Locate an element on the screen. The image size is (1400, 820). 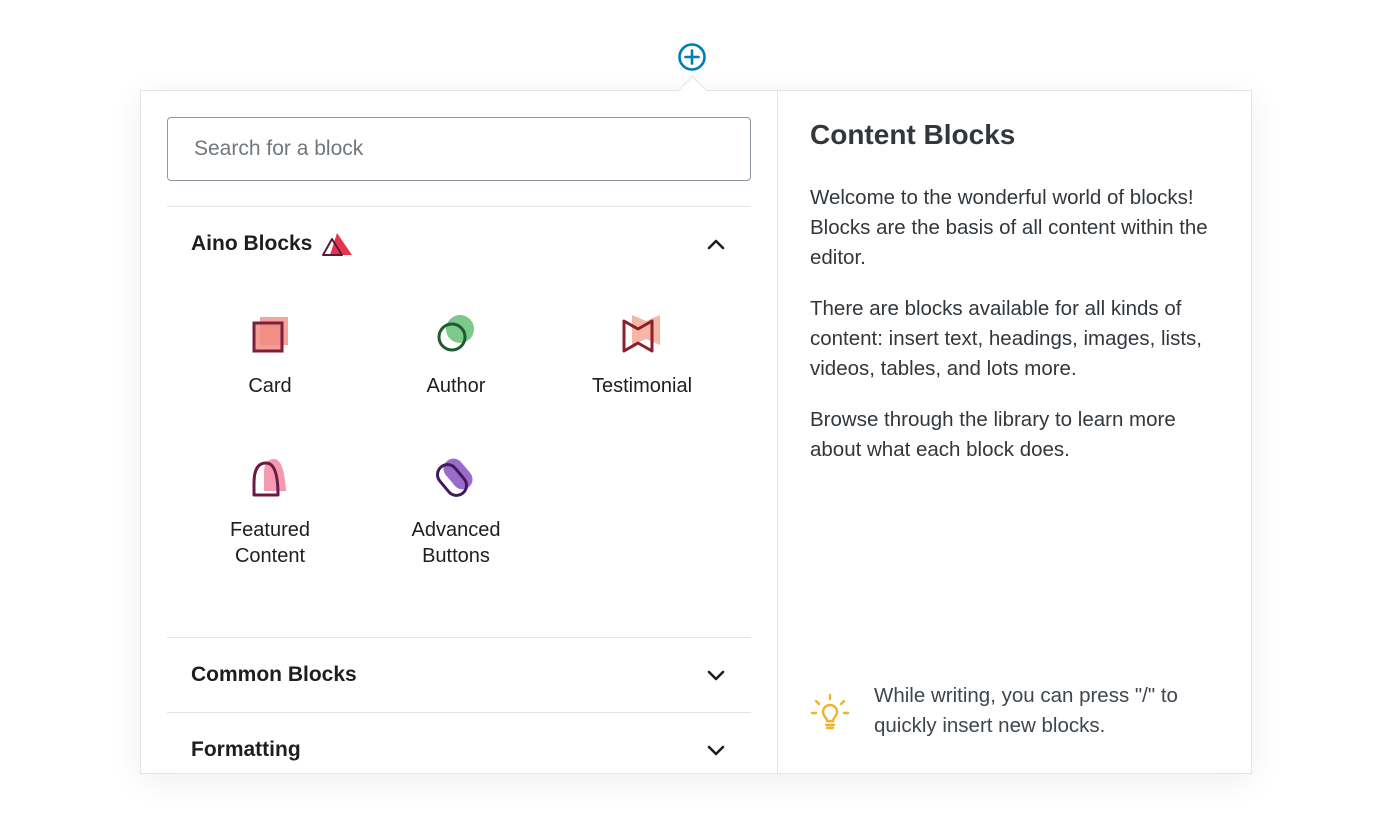
block-item-author: Author is located at coordinates (456, 355).